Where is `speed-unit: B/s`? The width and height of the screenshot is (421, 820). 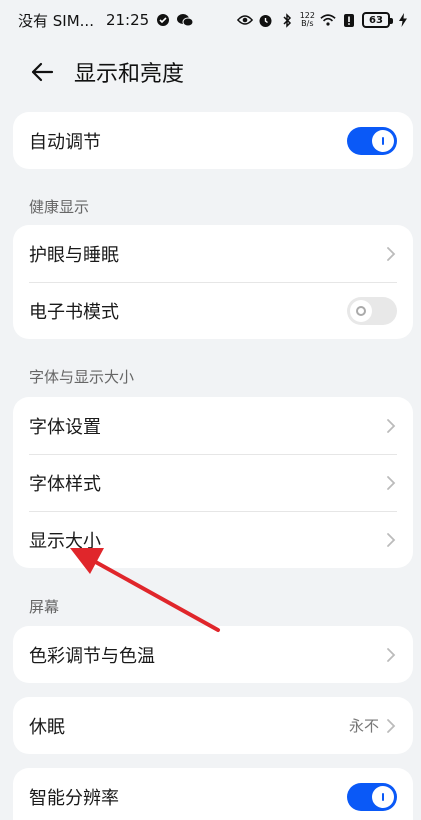
speed-unit: B/s is located at coordinates (307, 23).